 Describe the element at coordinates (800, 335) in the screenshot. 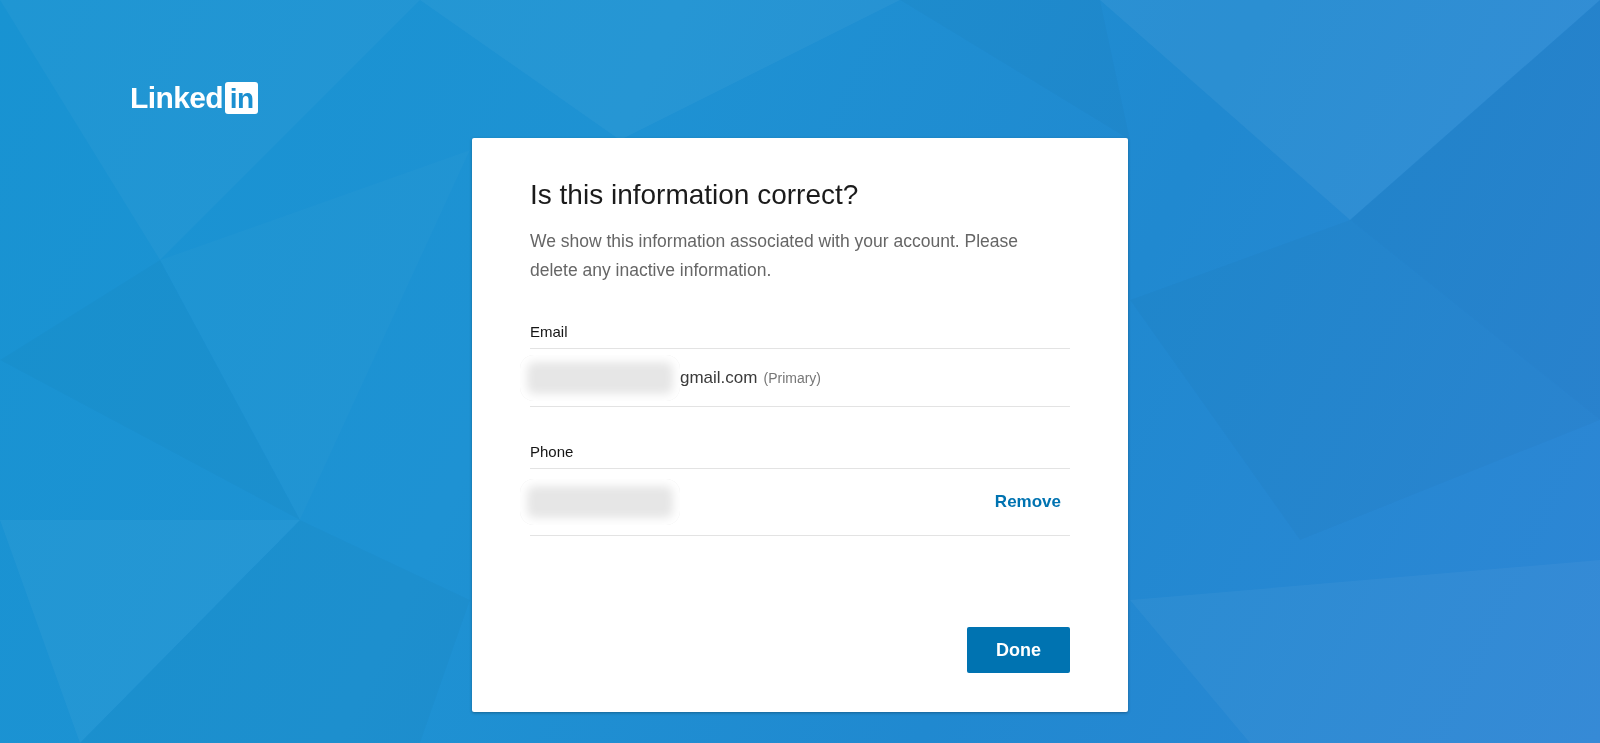

I see `field-label: Email` at that location.